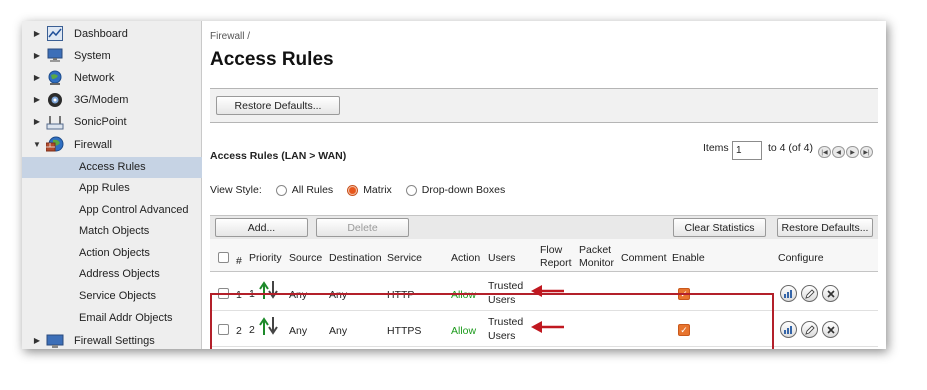 This screenshot has height=390, width=927. Describe the element at coordinates (281, 190) in the screenshot. I see `radio-all-rules` at that location.